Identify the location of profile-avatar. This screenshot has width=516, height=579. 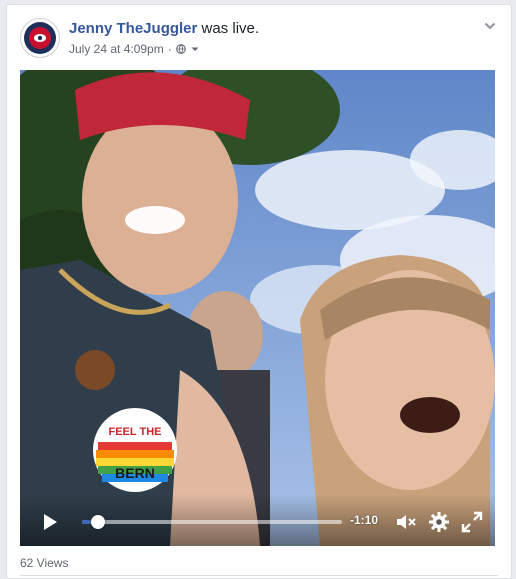
(40, 38).